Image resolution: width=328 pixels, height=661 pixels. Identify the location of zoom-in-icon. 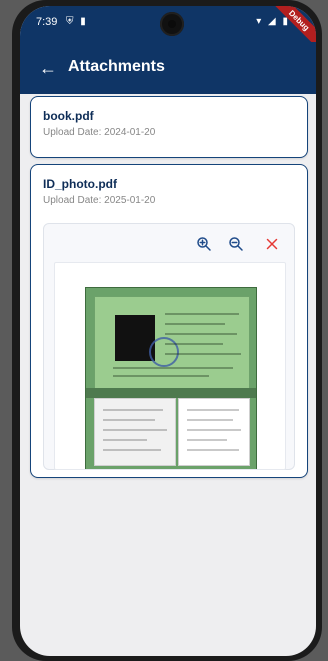
(204, 244).